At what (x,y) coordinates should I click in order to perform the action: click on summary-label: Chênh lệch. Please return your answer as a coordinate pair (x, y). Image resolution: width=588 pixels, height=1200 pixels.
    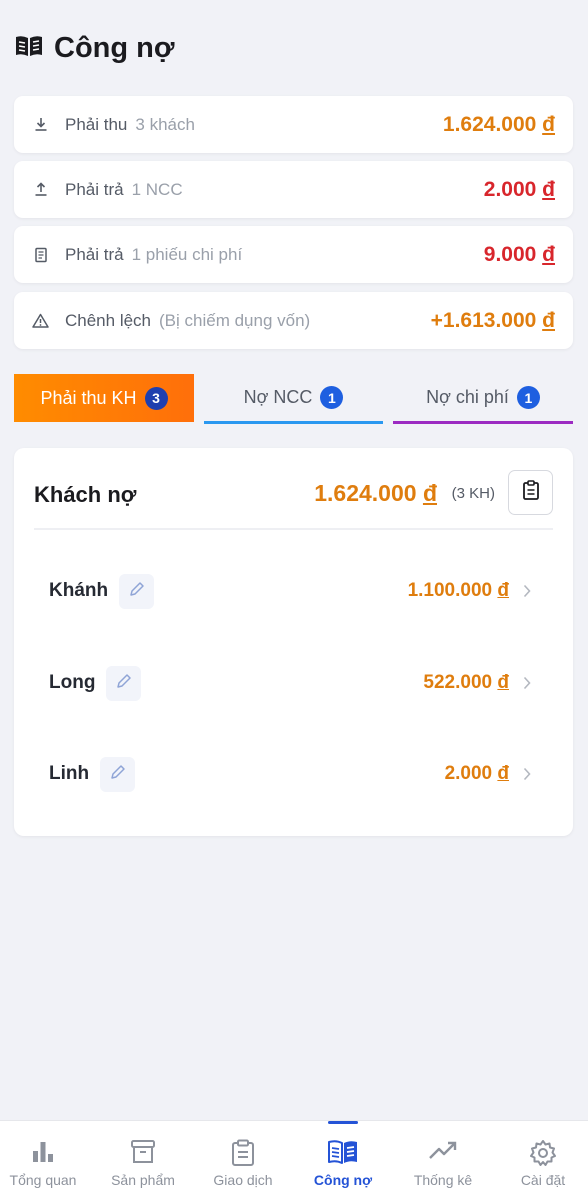
    Looking at the image, I should click on (108, 320).